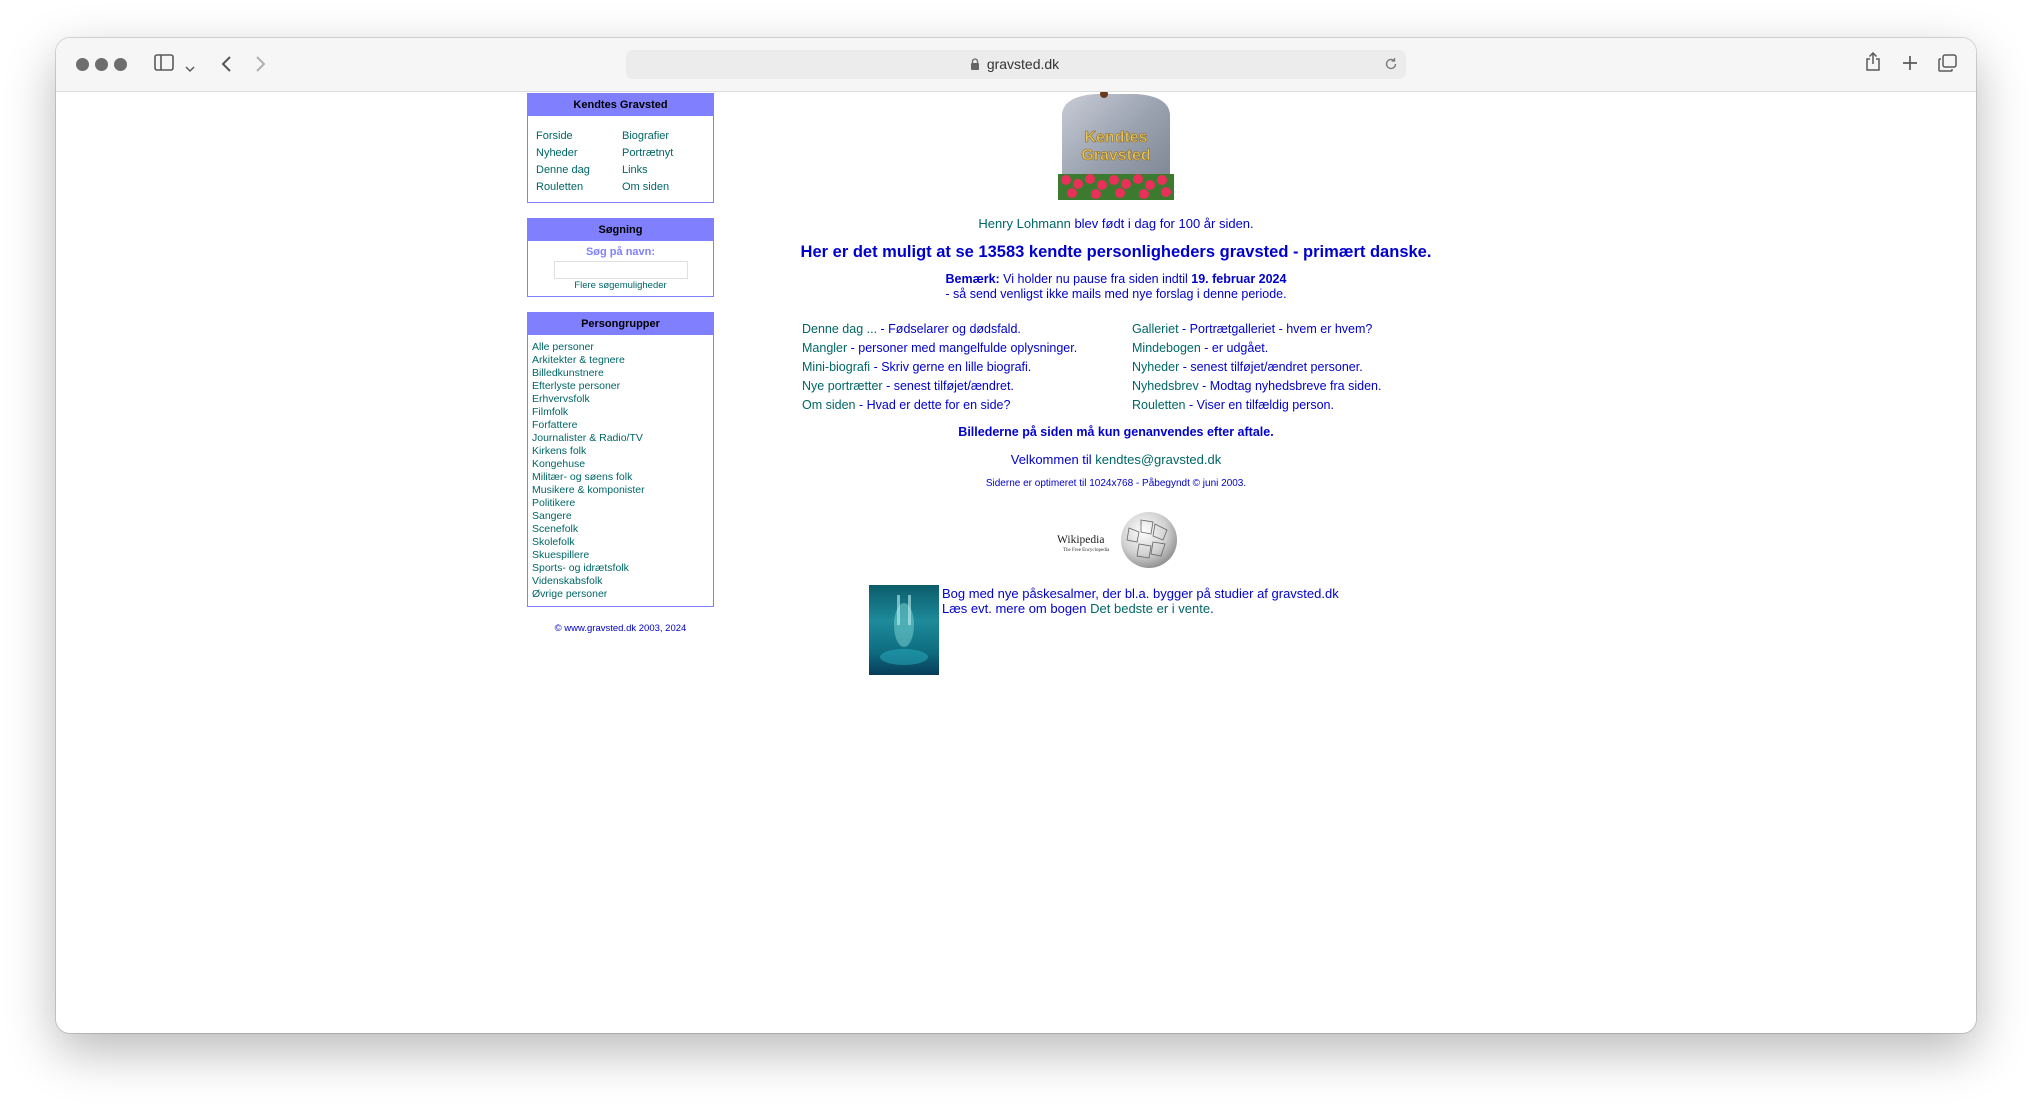  What do you see at coordinates (1023, 64) in the screenshot?
I see `url-text: gravsted.dk` at bounding box center [1023, 64].